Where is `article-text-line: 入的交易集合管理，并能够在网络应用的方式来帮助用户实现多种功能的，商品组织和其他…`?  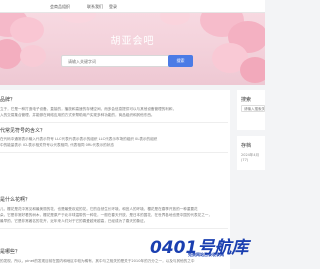
article-text-line: 入的交易集合管理，并能够在网络应用的方式来帮助用户实现多种功能的，商品组织和其他… is located at coordinates (77, 115).